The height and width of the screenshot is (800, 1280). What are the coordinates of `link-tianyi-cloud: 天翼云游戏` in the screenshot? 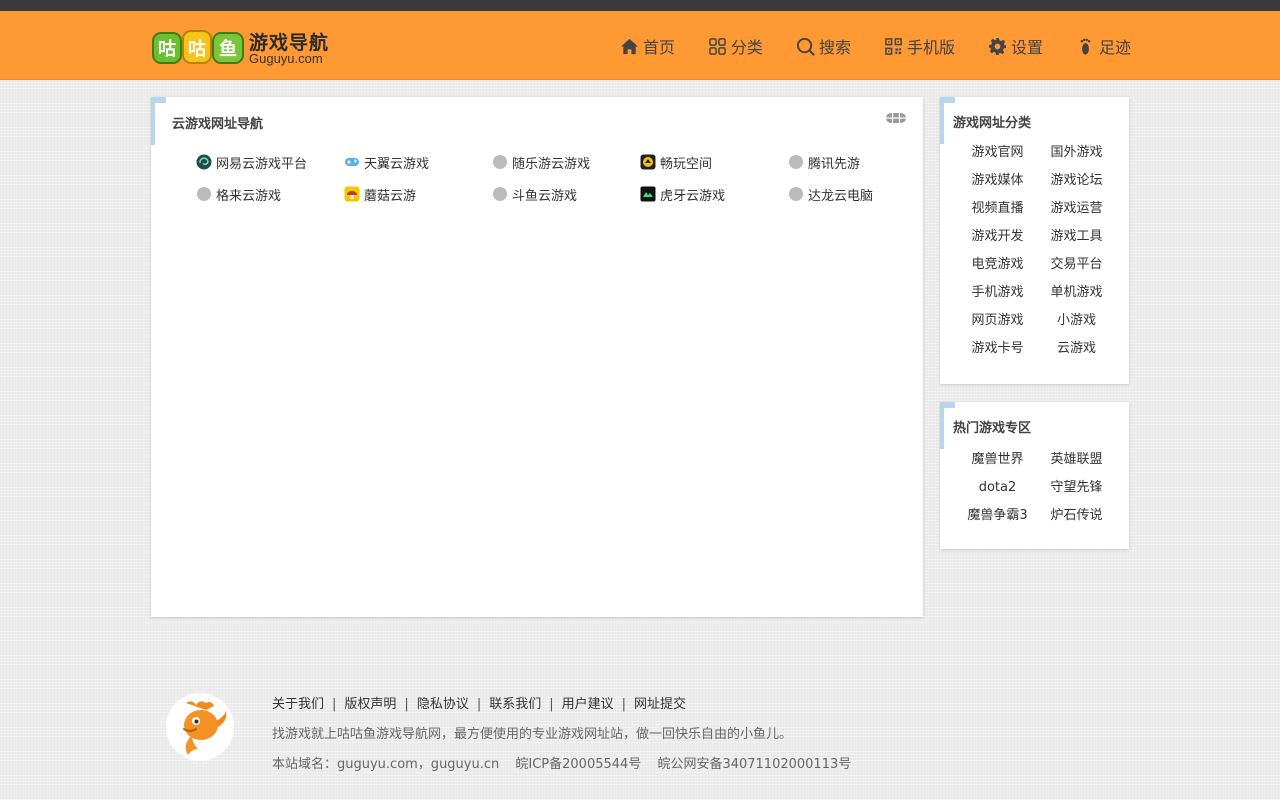 It's located at (418, 162).